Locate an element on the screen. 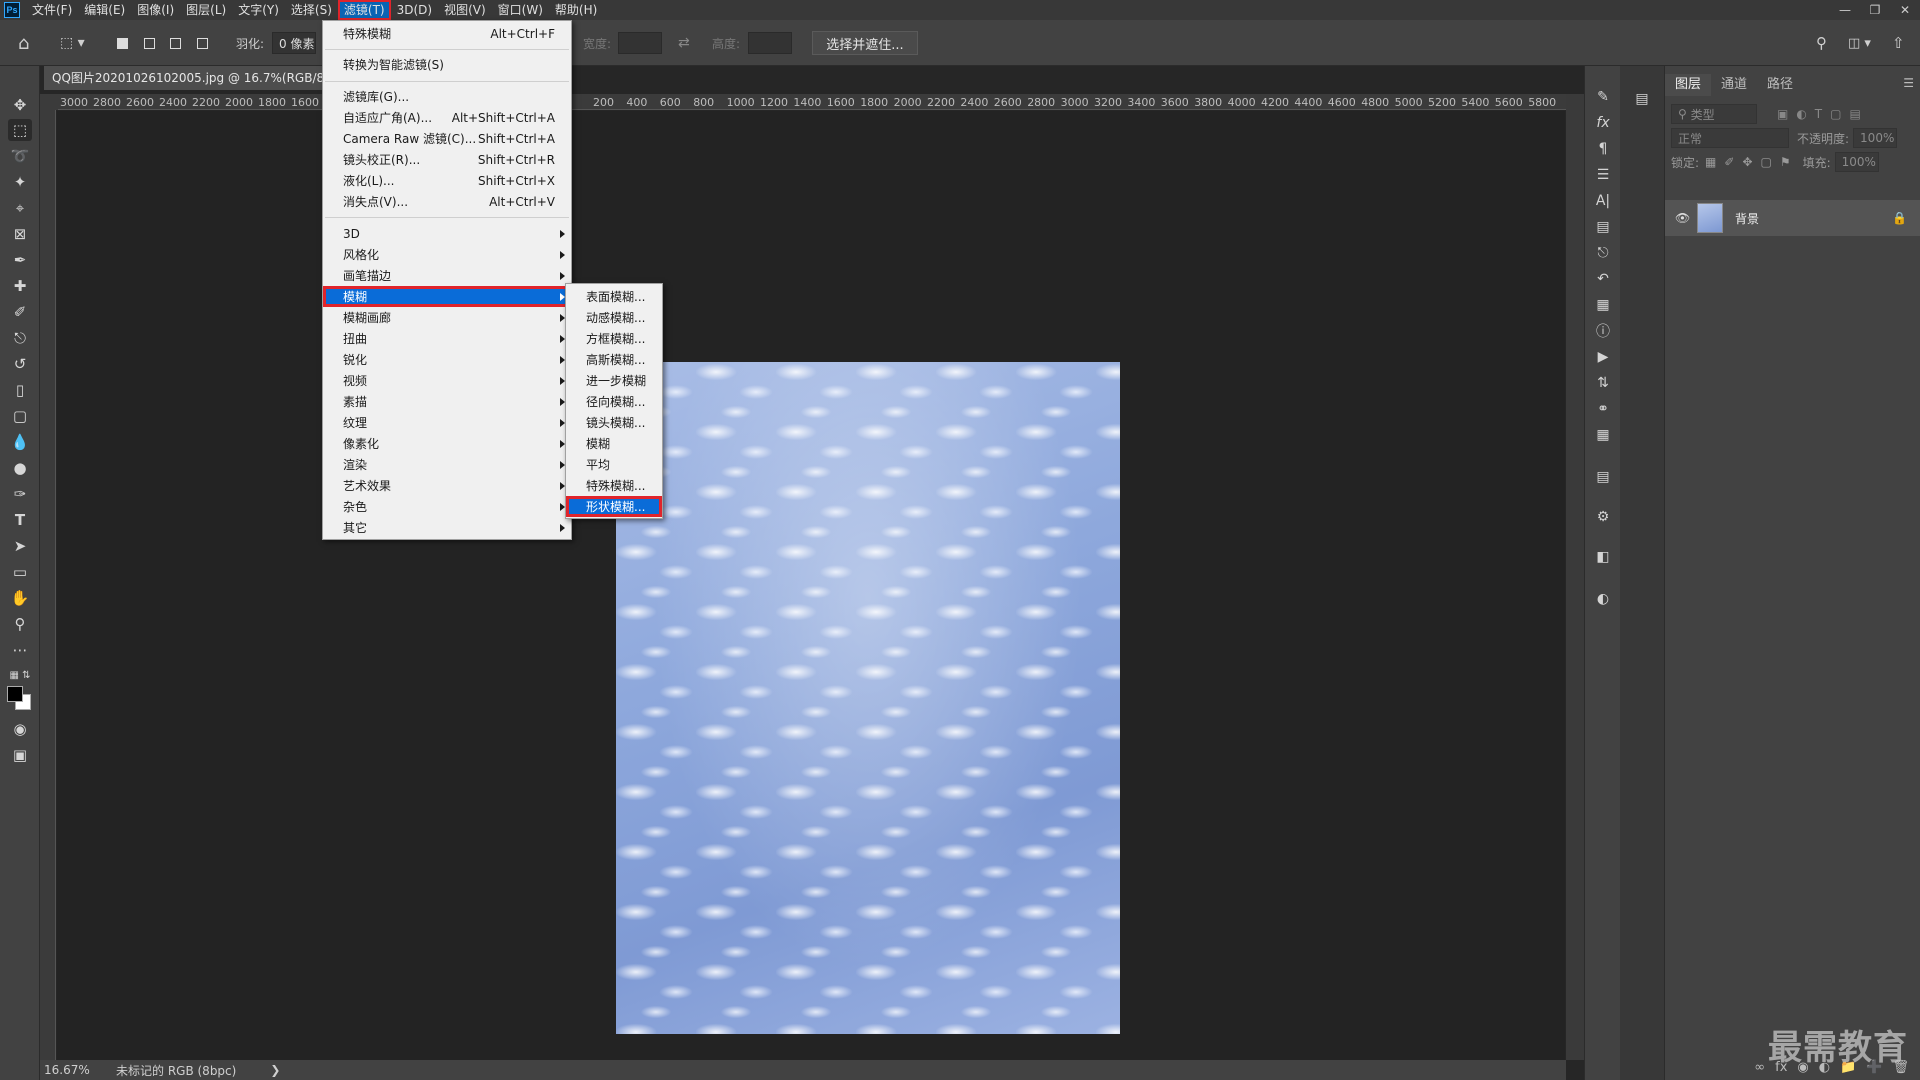 The image size is (1920, 1080). properties-panel-icon: ▤ is located at coordinates (1603, 227).